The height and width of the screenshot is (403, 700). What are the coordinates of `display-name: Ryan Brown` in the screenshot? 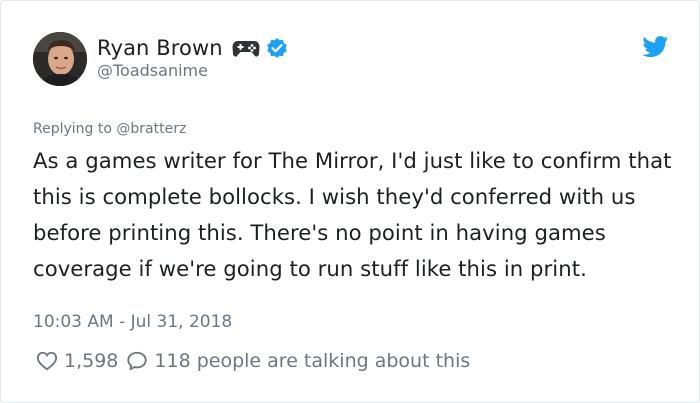 It's located at (160, 48).